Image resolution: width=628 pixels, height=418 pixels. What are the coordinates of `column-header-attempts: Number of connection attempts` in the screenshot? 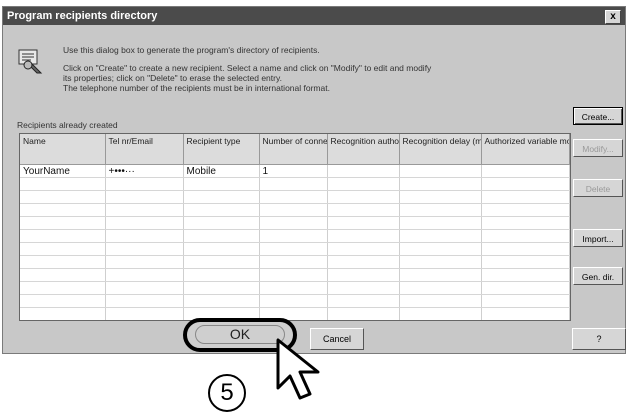 It's located at (293, 149).